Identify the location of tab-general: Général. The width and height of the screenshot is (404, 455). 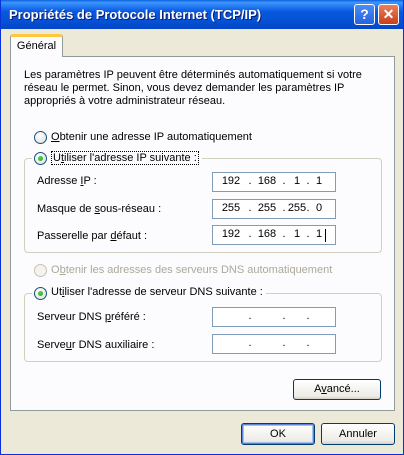
(36, 45).